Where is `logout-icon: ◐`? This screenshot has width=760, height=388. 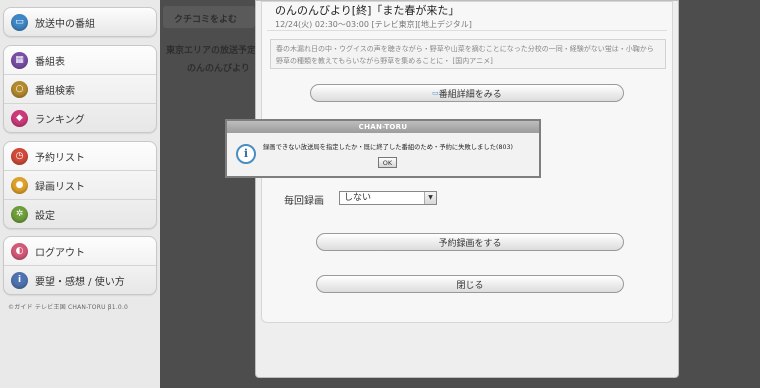 logout-icon: ◐ is located at coordinates (19, 251).